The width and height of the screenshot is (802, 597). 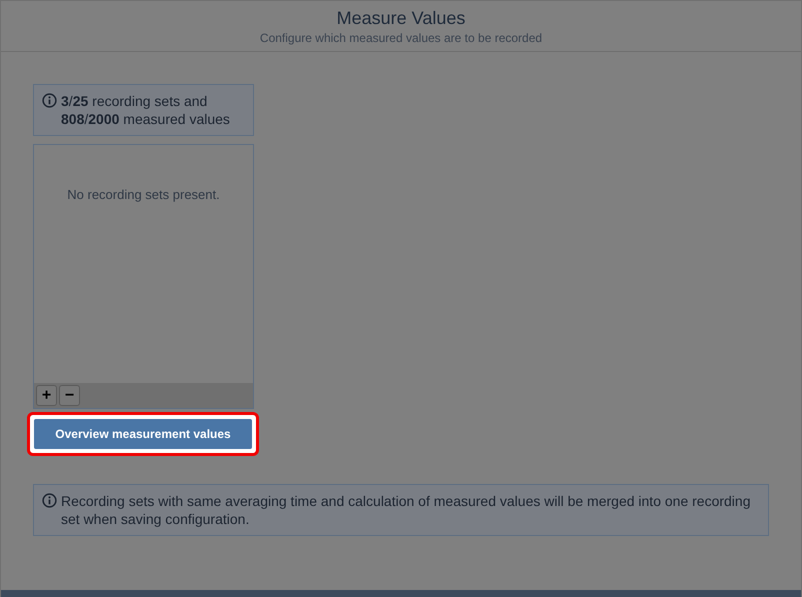 I want to click on overview-button: Overview measurement values, so click(x=143, y=434).